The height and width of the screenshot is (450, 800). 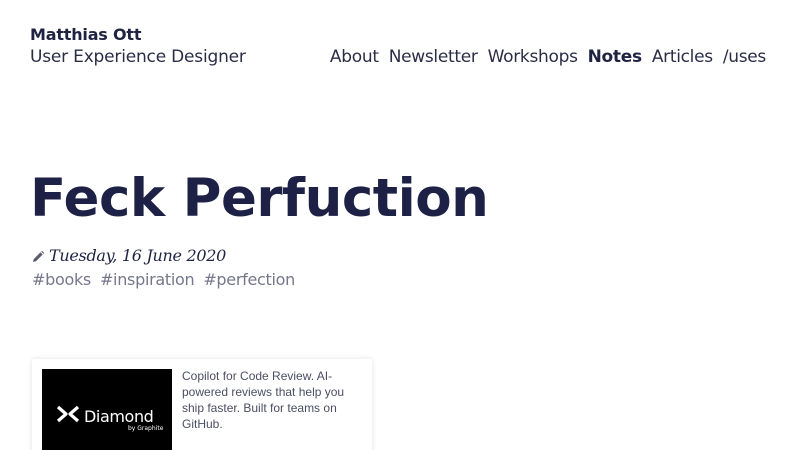 What do you see at coordinates (533, 57) in the screenshot?
I see `nav-item-workshops: Workshops` at bounding box center [533, 57].